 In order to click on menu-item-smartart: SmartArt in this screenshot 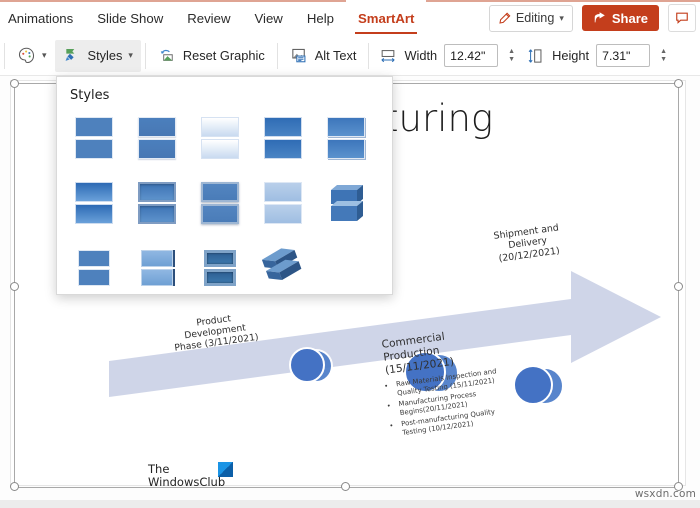, I will do `click(386, 18)`.